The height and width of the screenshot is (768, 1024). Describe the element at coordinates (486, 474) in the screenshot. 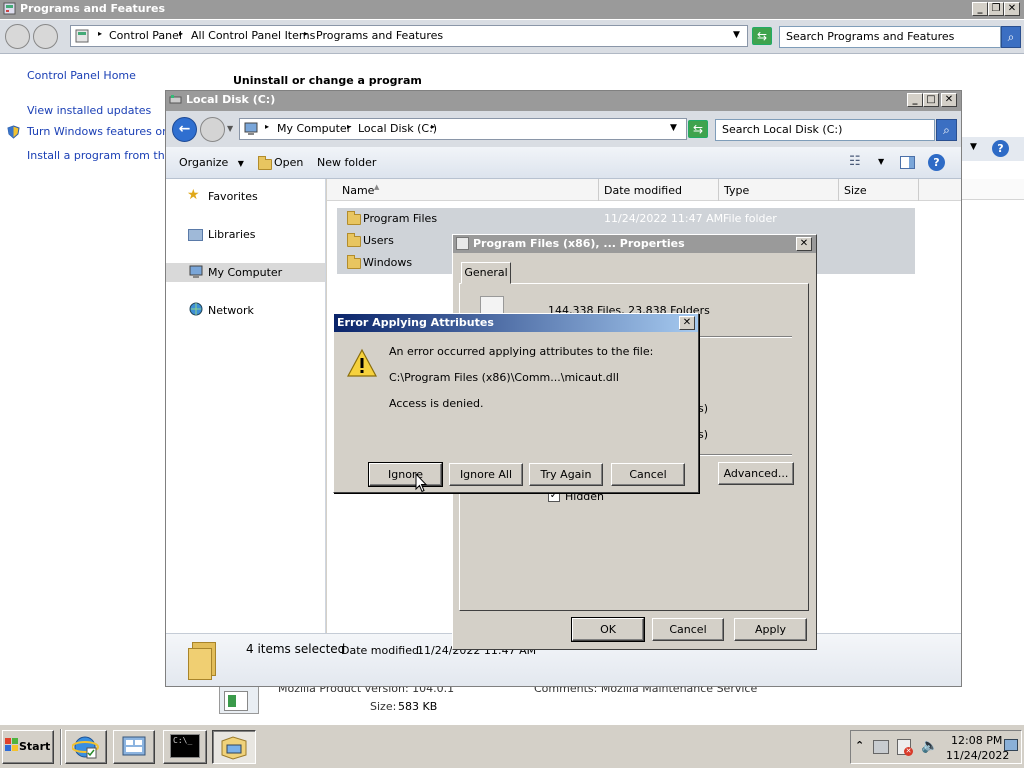

I see `ignore-all-button: Ignore All` at that location.